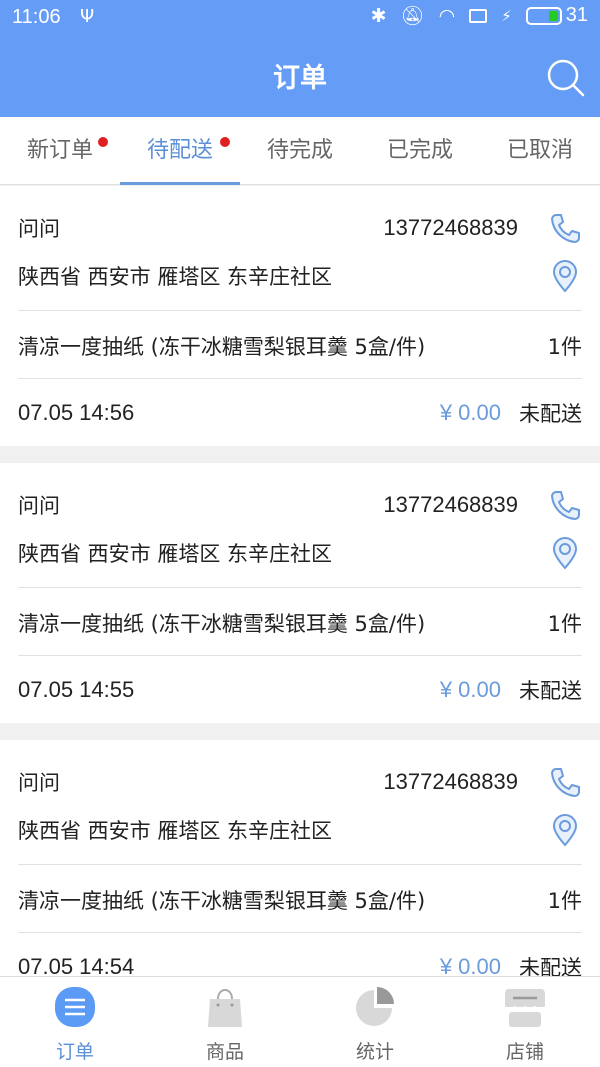 Image resolution: width=600 pixels, height=1067 pixels. I want to click on nav-label: 店铺, so click(524, 1052).